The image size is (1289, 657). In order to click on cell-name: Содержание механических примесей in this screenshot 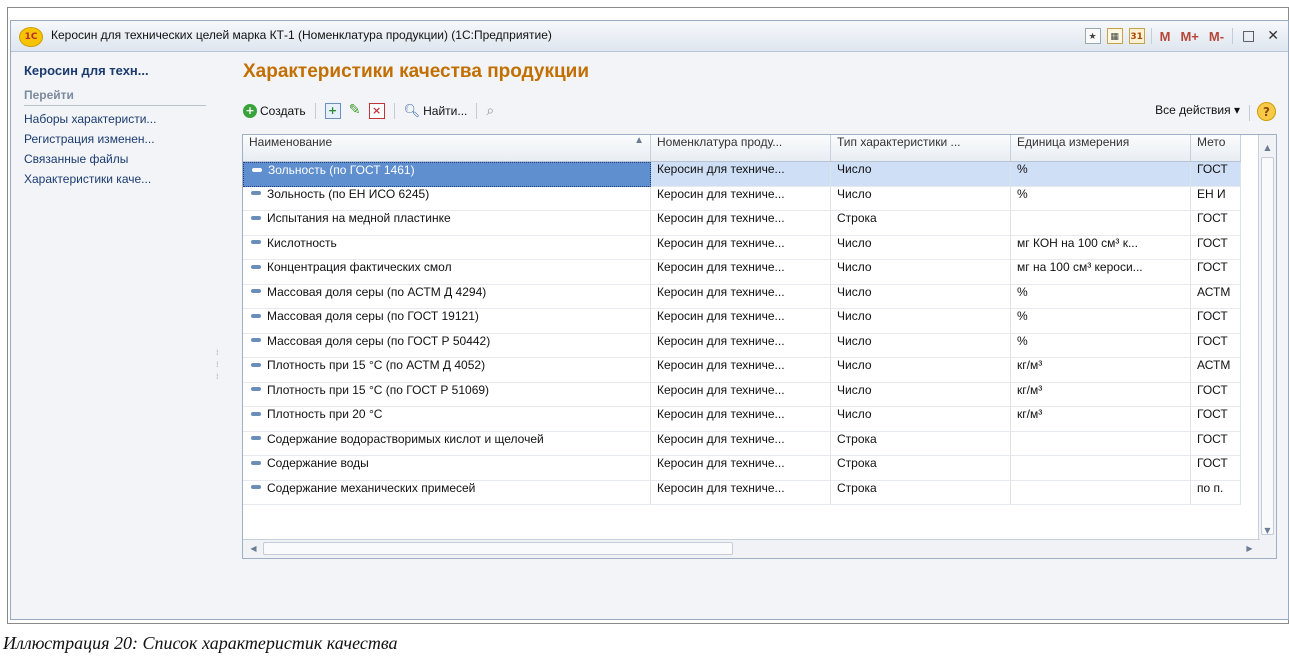, I will do `click(447, 492)`.